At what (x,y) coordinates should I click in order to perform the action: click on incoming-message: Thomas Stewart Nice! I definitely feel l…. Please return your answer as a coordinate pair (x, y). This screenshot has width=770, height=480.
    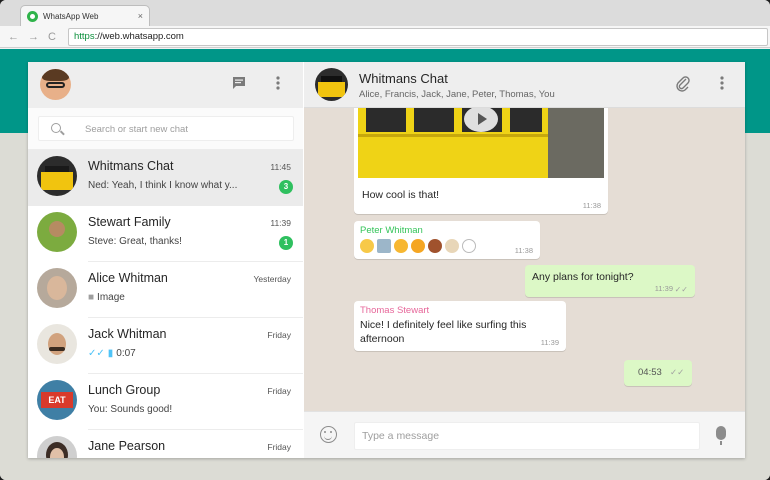
    Looking at the image, I should click on (460, 326).